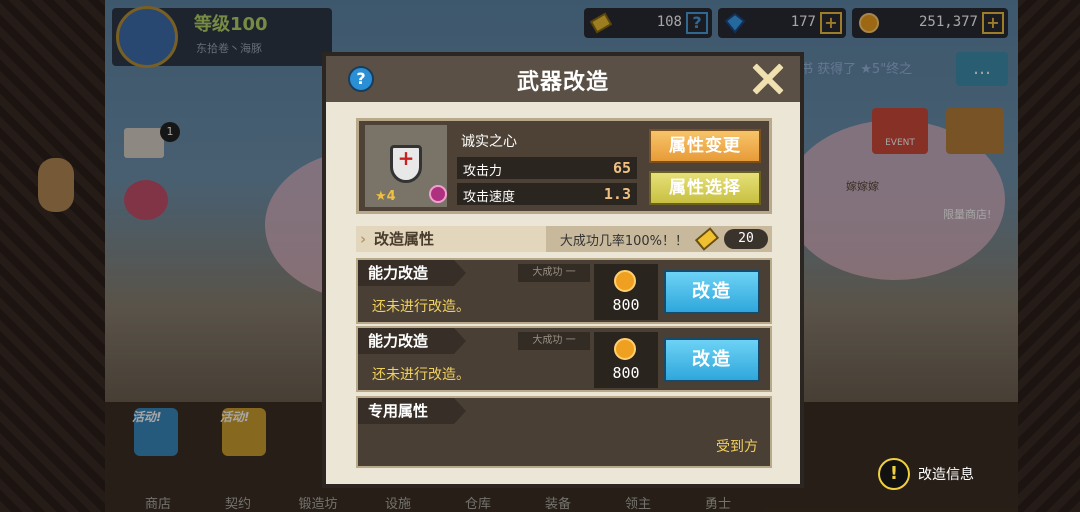  What do you see at coordinates (623, 241) in the screenshot?
I see `success-rate-text: 大成功几率100%！！` at bounding box center [623, 241].